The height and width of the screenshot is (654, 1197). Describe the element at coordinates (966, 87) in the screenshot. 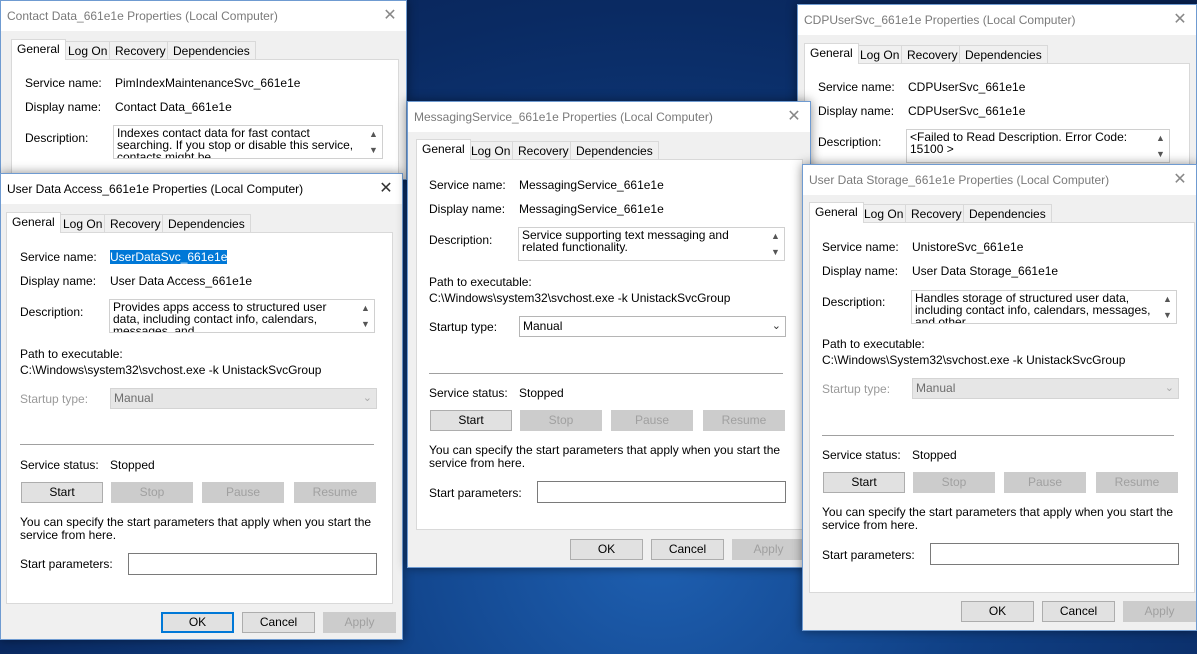

I see `service-name-value: CDPUserSvc_661e1e` at that location.